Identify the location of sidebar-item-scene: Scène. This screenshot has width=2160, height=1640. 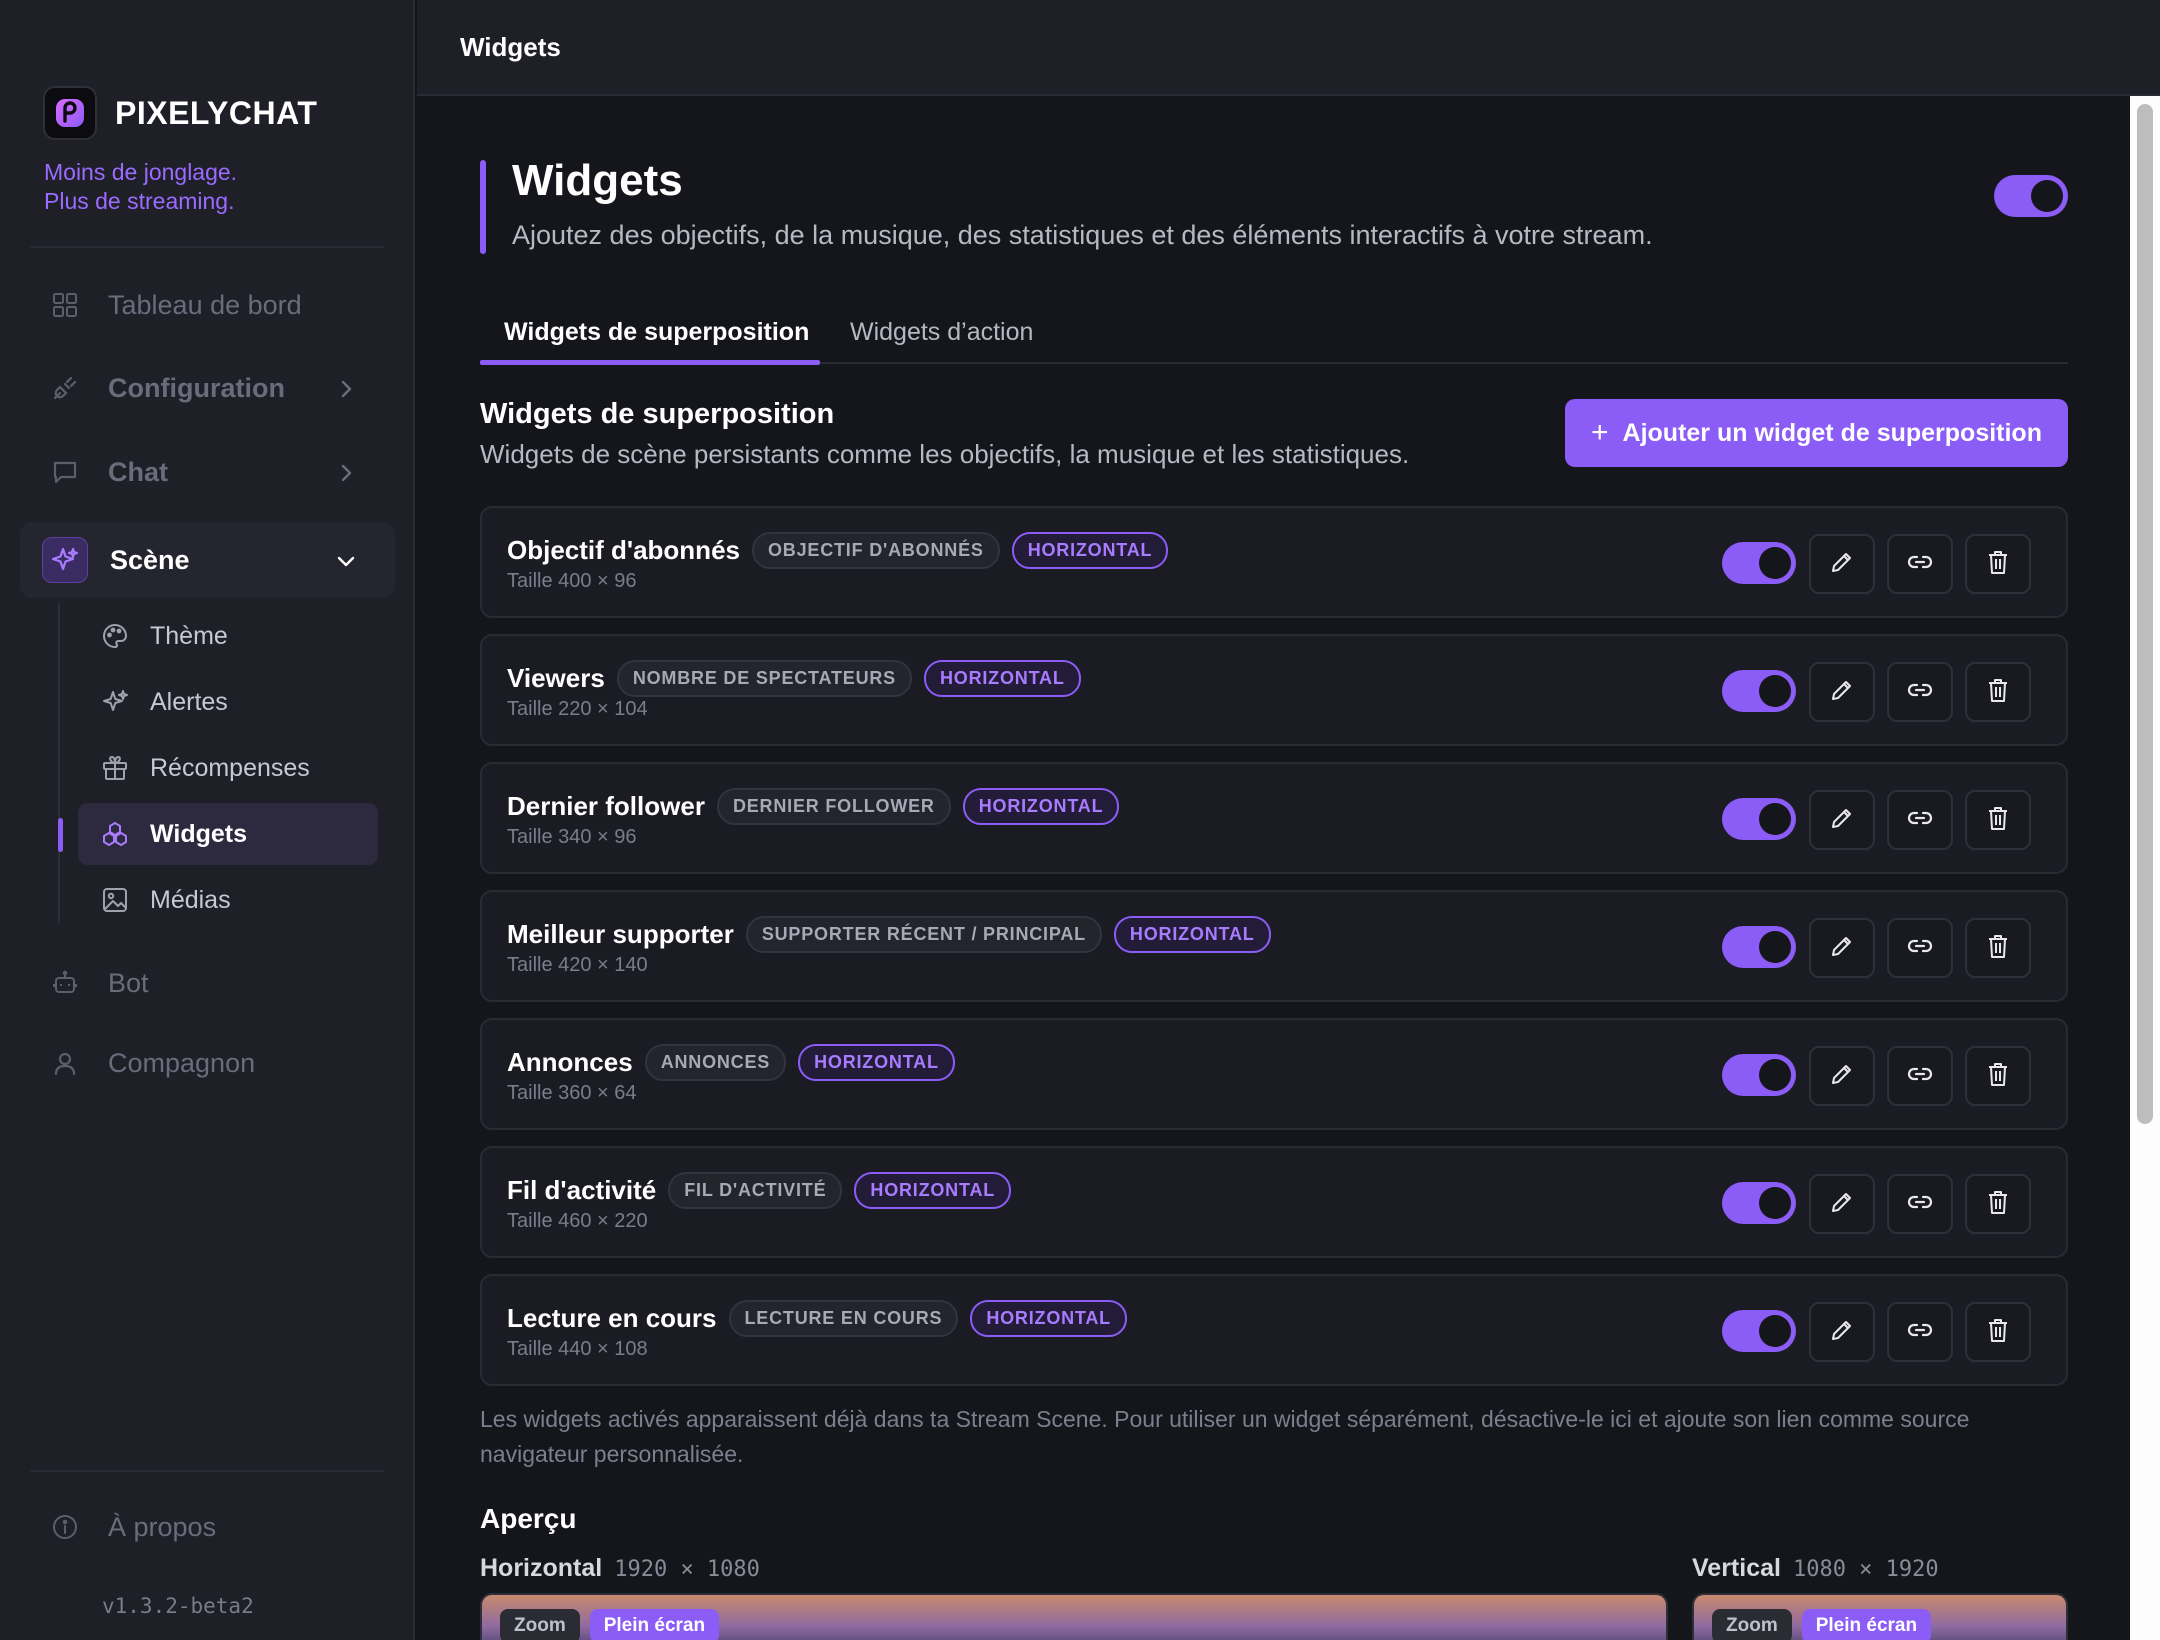
(207, 560).